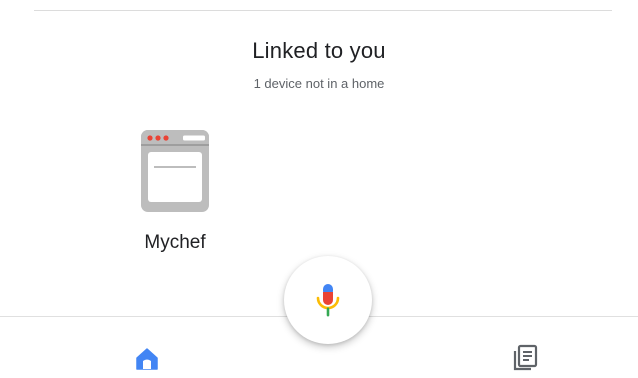  What do you see at coordinates (319, 83) in the screenshot?
I see `section-subtitle: 1 device not in a home` at bounding box center [319, 83].